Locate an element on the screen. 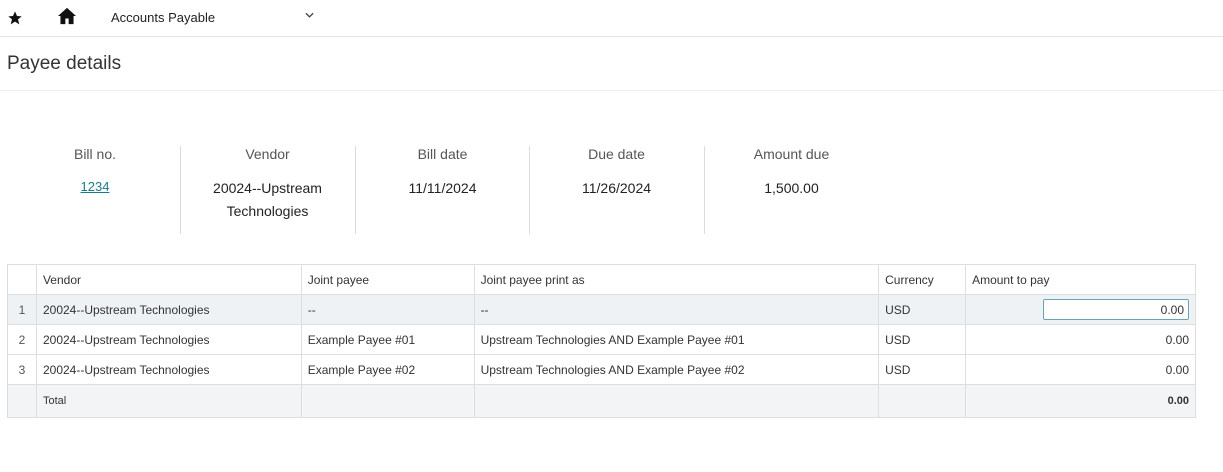  total-row: Total 0.00 is located at coordinates (601, 401).